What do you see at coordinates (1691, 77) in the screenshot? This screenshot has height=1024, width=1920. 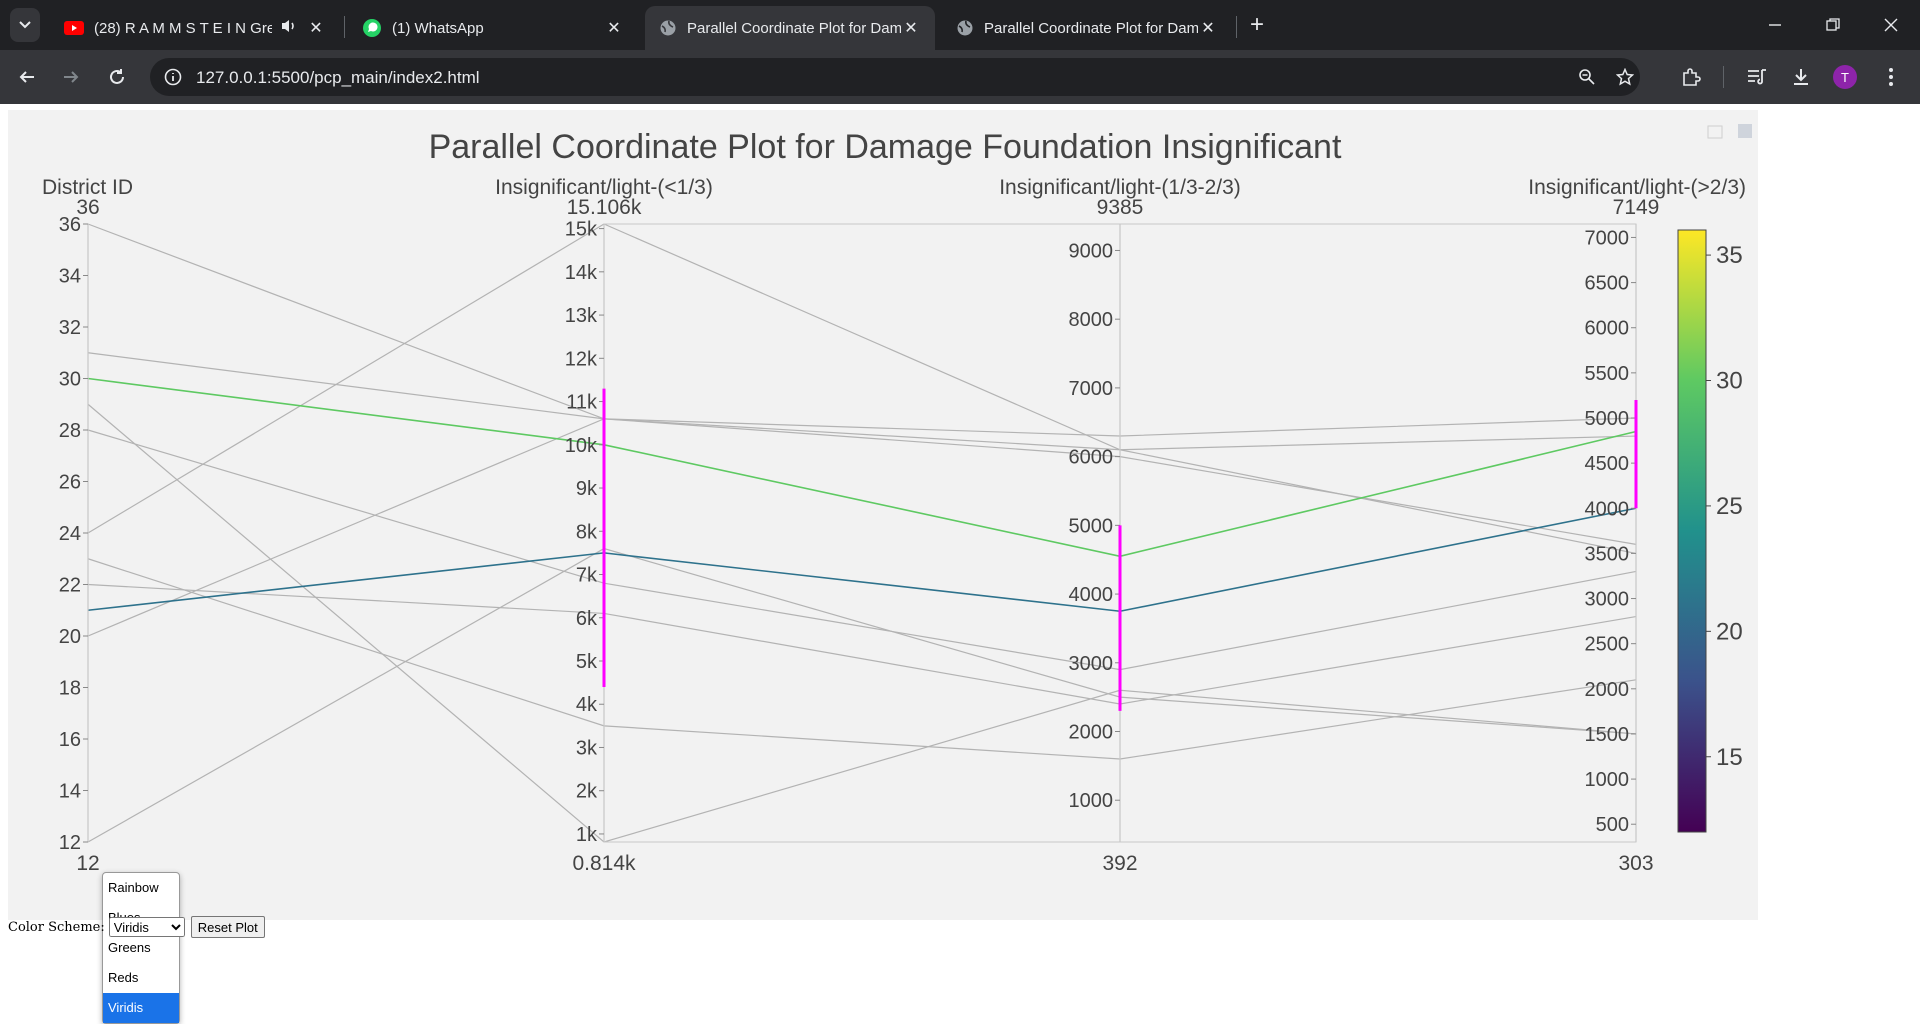 I see `extensions-button` at bounding box center [1691, 77].